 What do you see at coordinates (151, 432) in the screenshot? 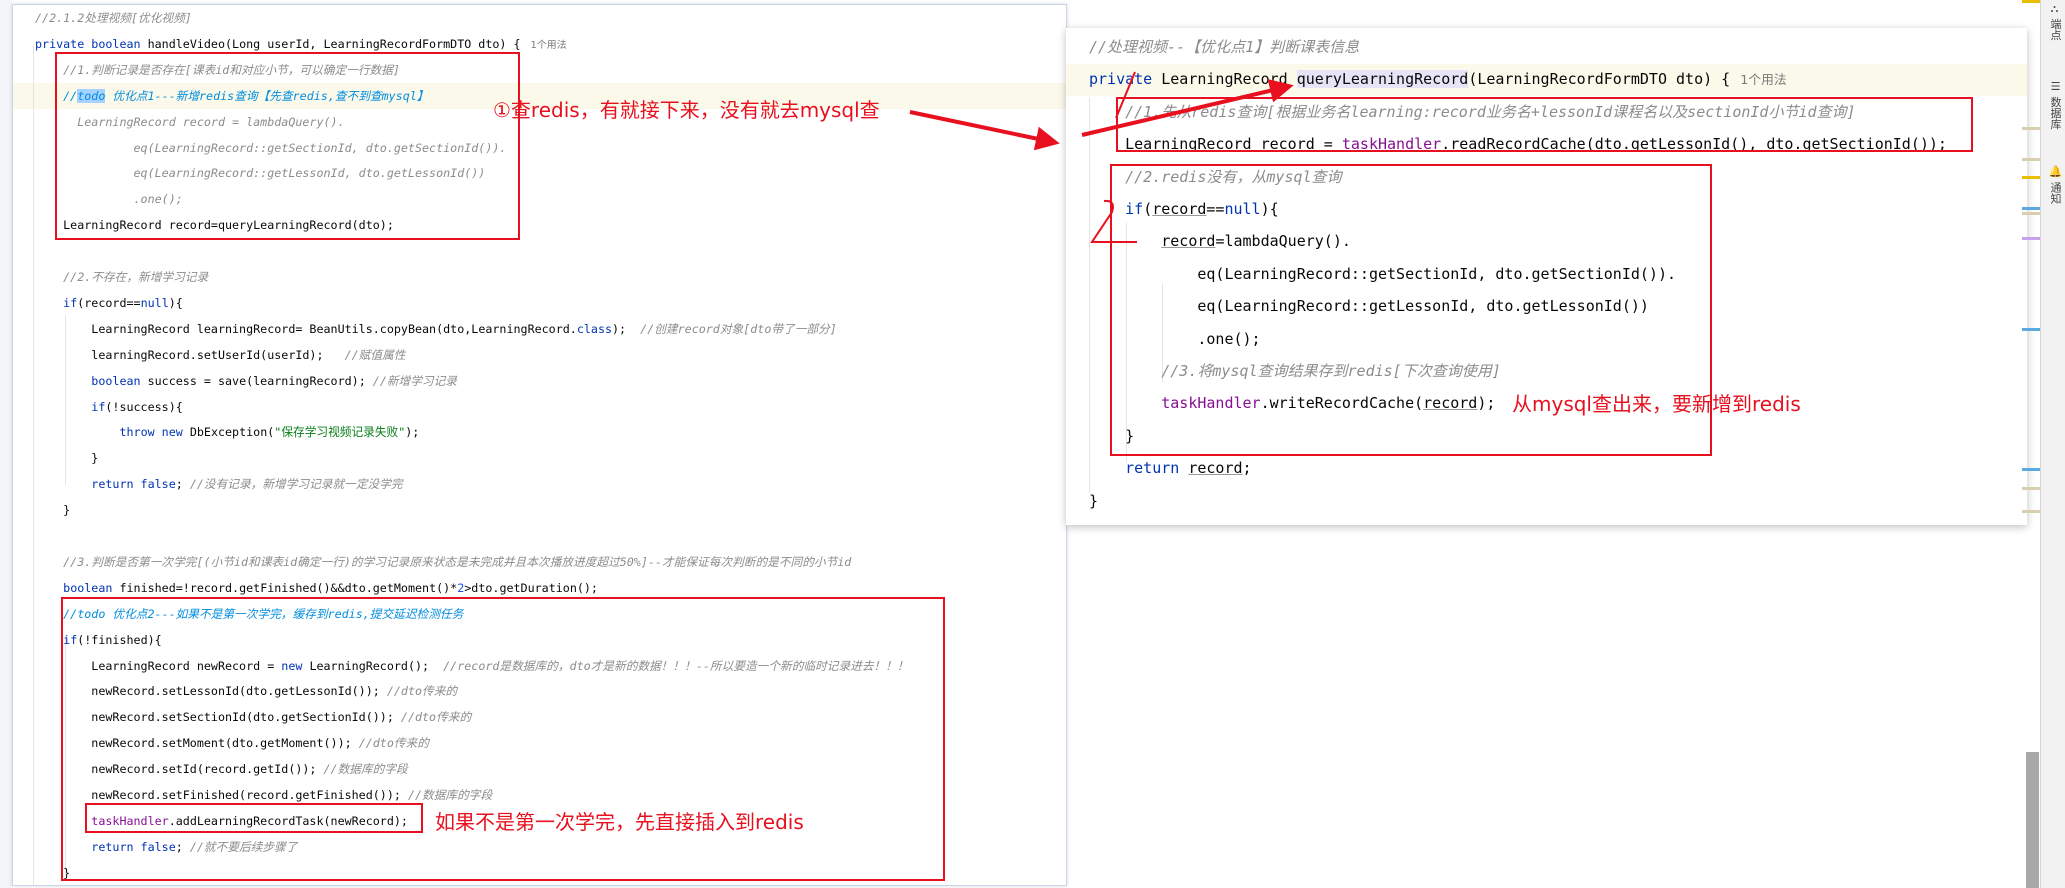
I see `code-token: throw new` at bounding box center [151, 432].